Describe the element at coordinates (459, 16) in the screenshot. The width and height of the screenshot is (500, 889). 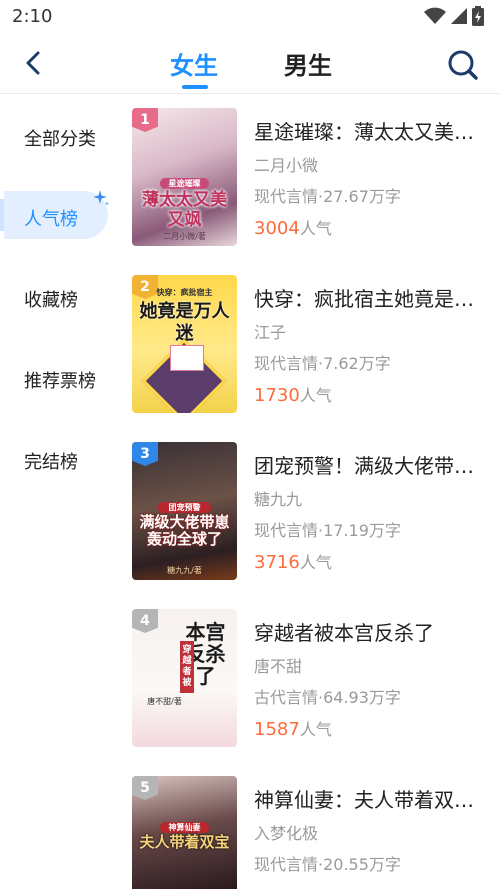
I see `signal-icon` at that location.